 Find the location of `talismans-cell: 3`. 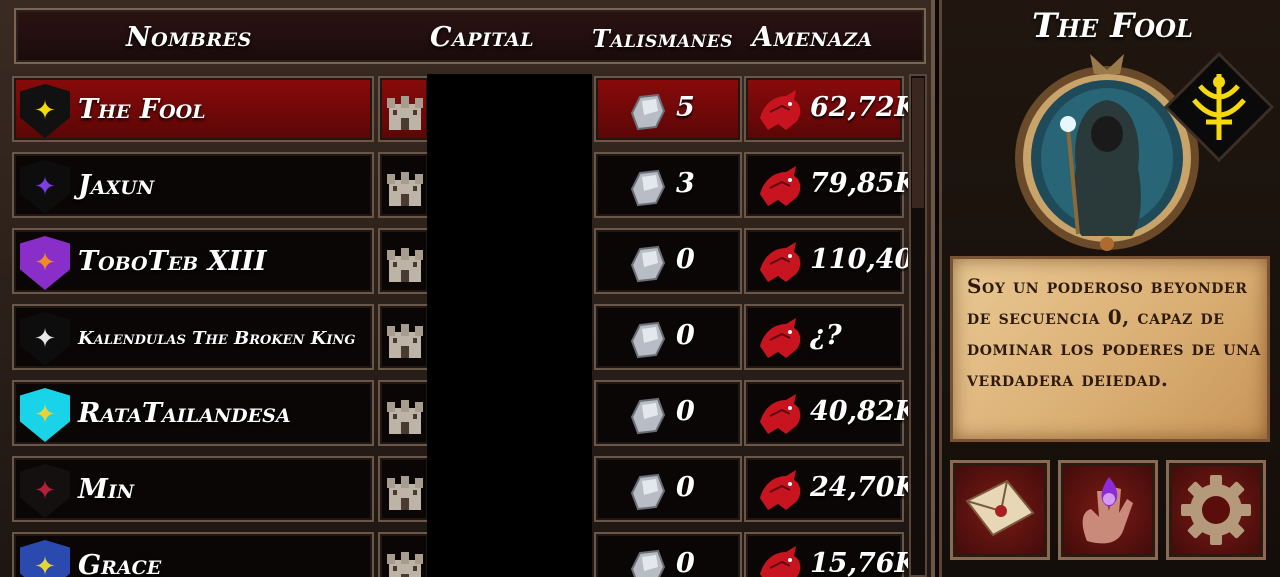

talismans-cell: 3 is located at coordinates (668, 185).